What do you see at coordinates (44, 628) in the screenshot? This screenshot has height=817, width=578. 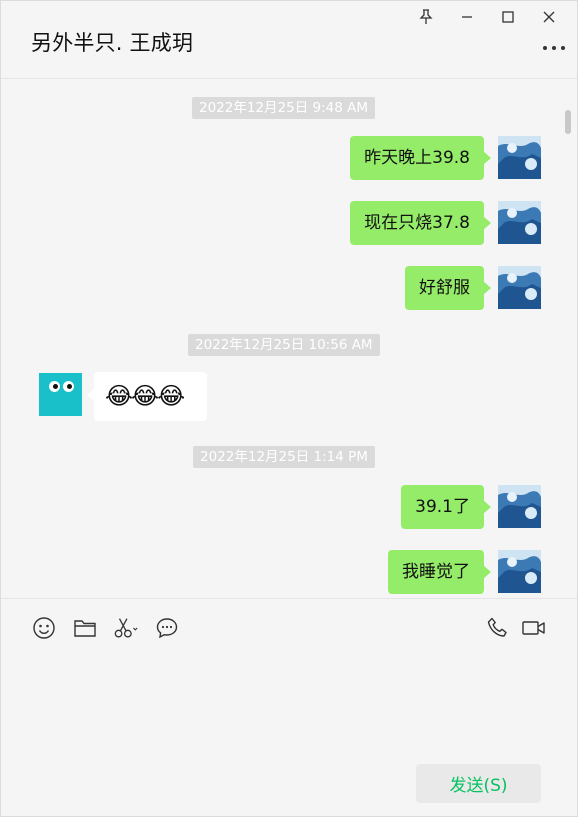 I see `smiley-icon` at bounding box center [44, 628].